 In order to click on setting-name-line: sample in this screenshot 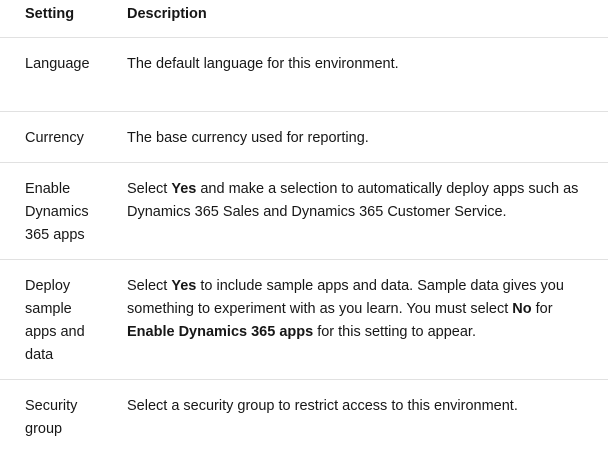, I will do `click(48, 309)`.